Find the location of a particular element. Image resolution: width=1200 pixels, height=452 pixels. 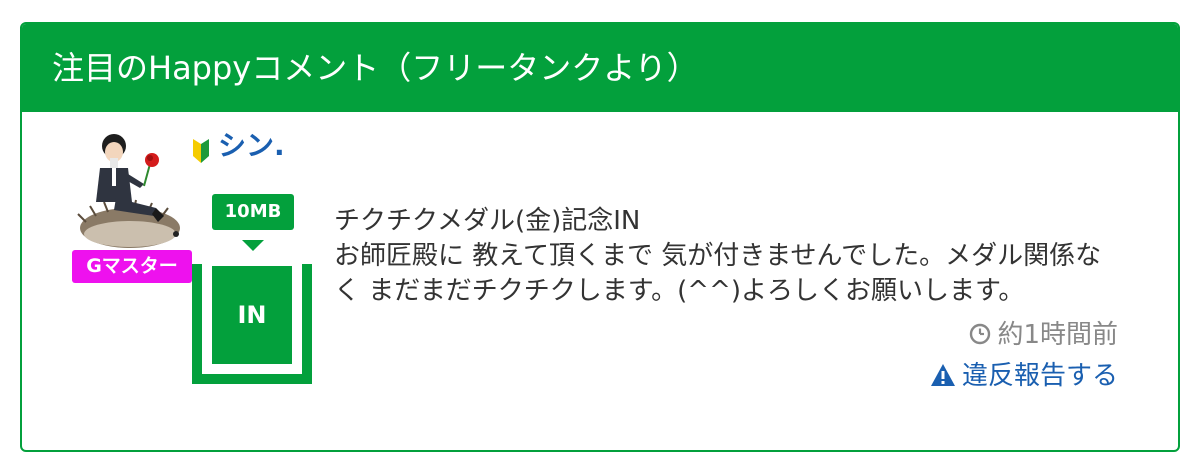

report-violation-link: 違反報告する is located at coordinates (1024, 376).